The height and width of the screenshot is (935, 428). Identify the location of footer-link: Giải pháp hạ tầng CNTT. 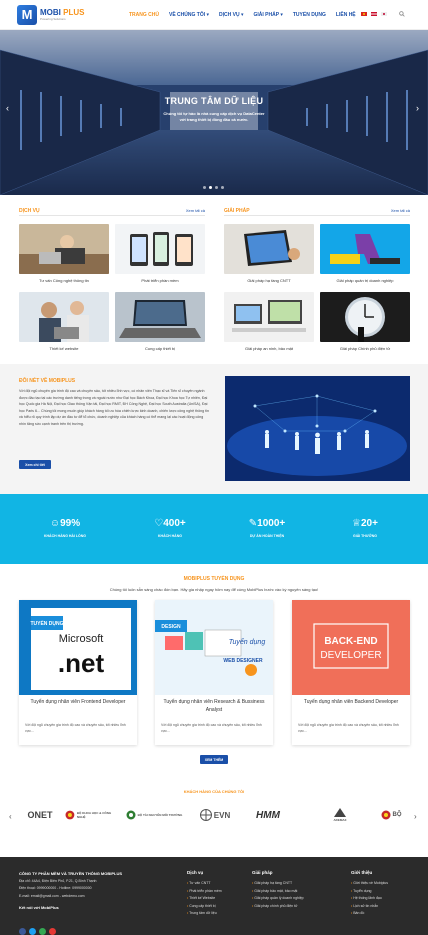
(278, 884).